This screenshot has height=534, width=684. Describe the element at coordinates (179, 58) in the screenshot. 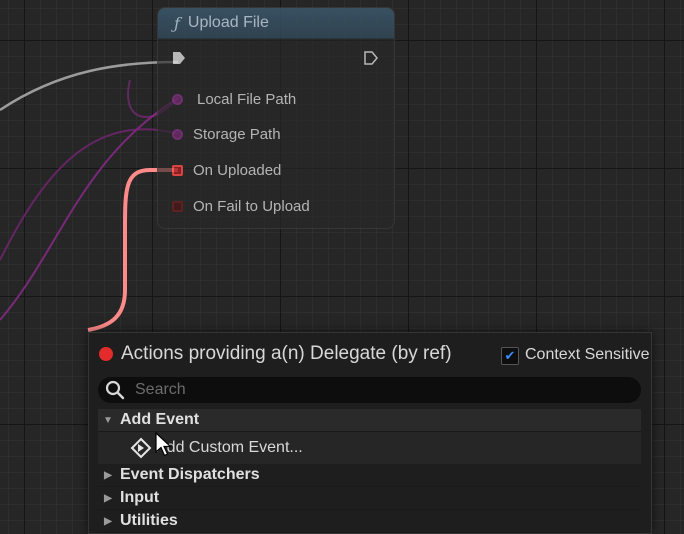

I see `exec-in-pin-icon` at that location.